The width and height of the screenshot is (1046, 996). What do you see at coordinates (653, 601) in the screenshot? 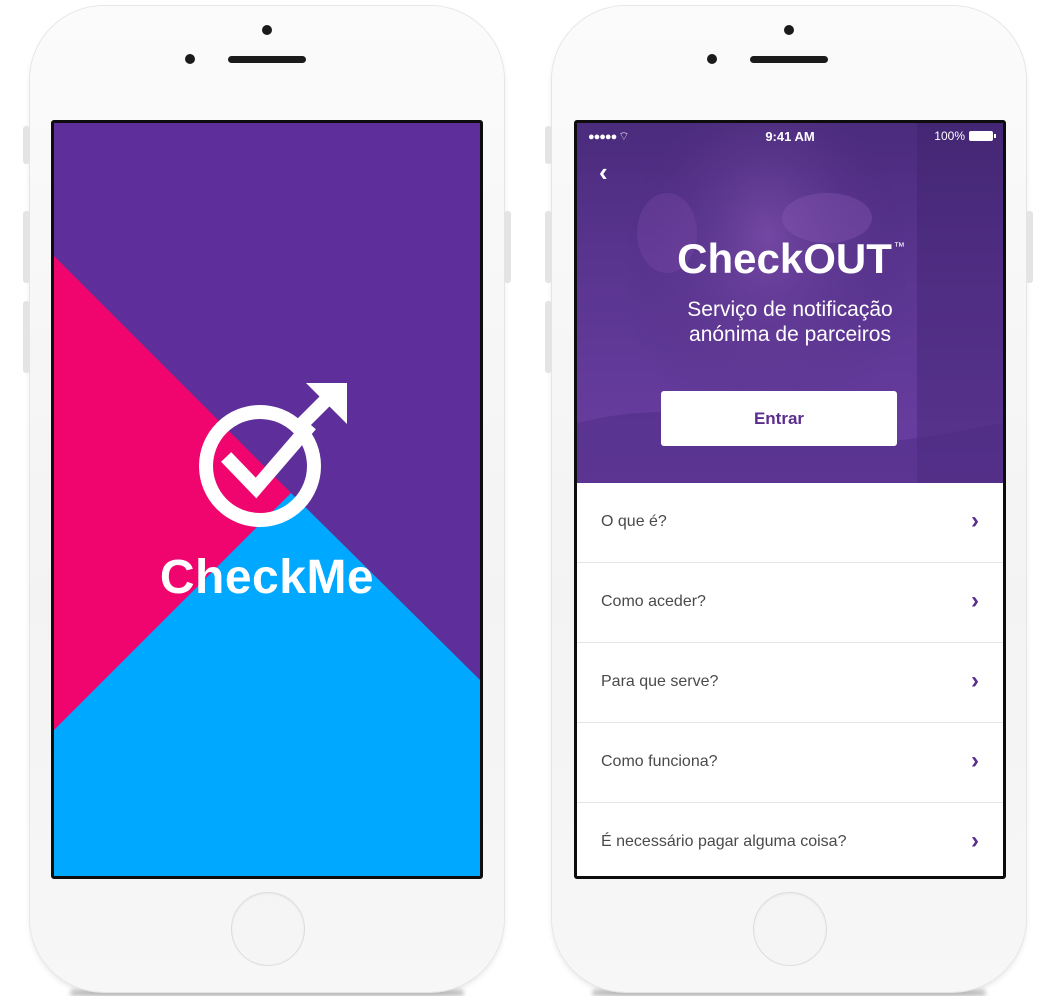
I see `faq-label: Como aceder?` at bounding box center [653, 601].